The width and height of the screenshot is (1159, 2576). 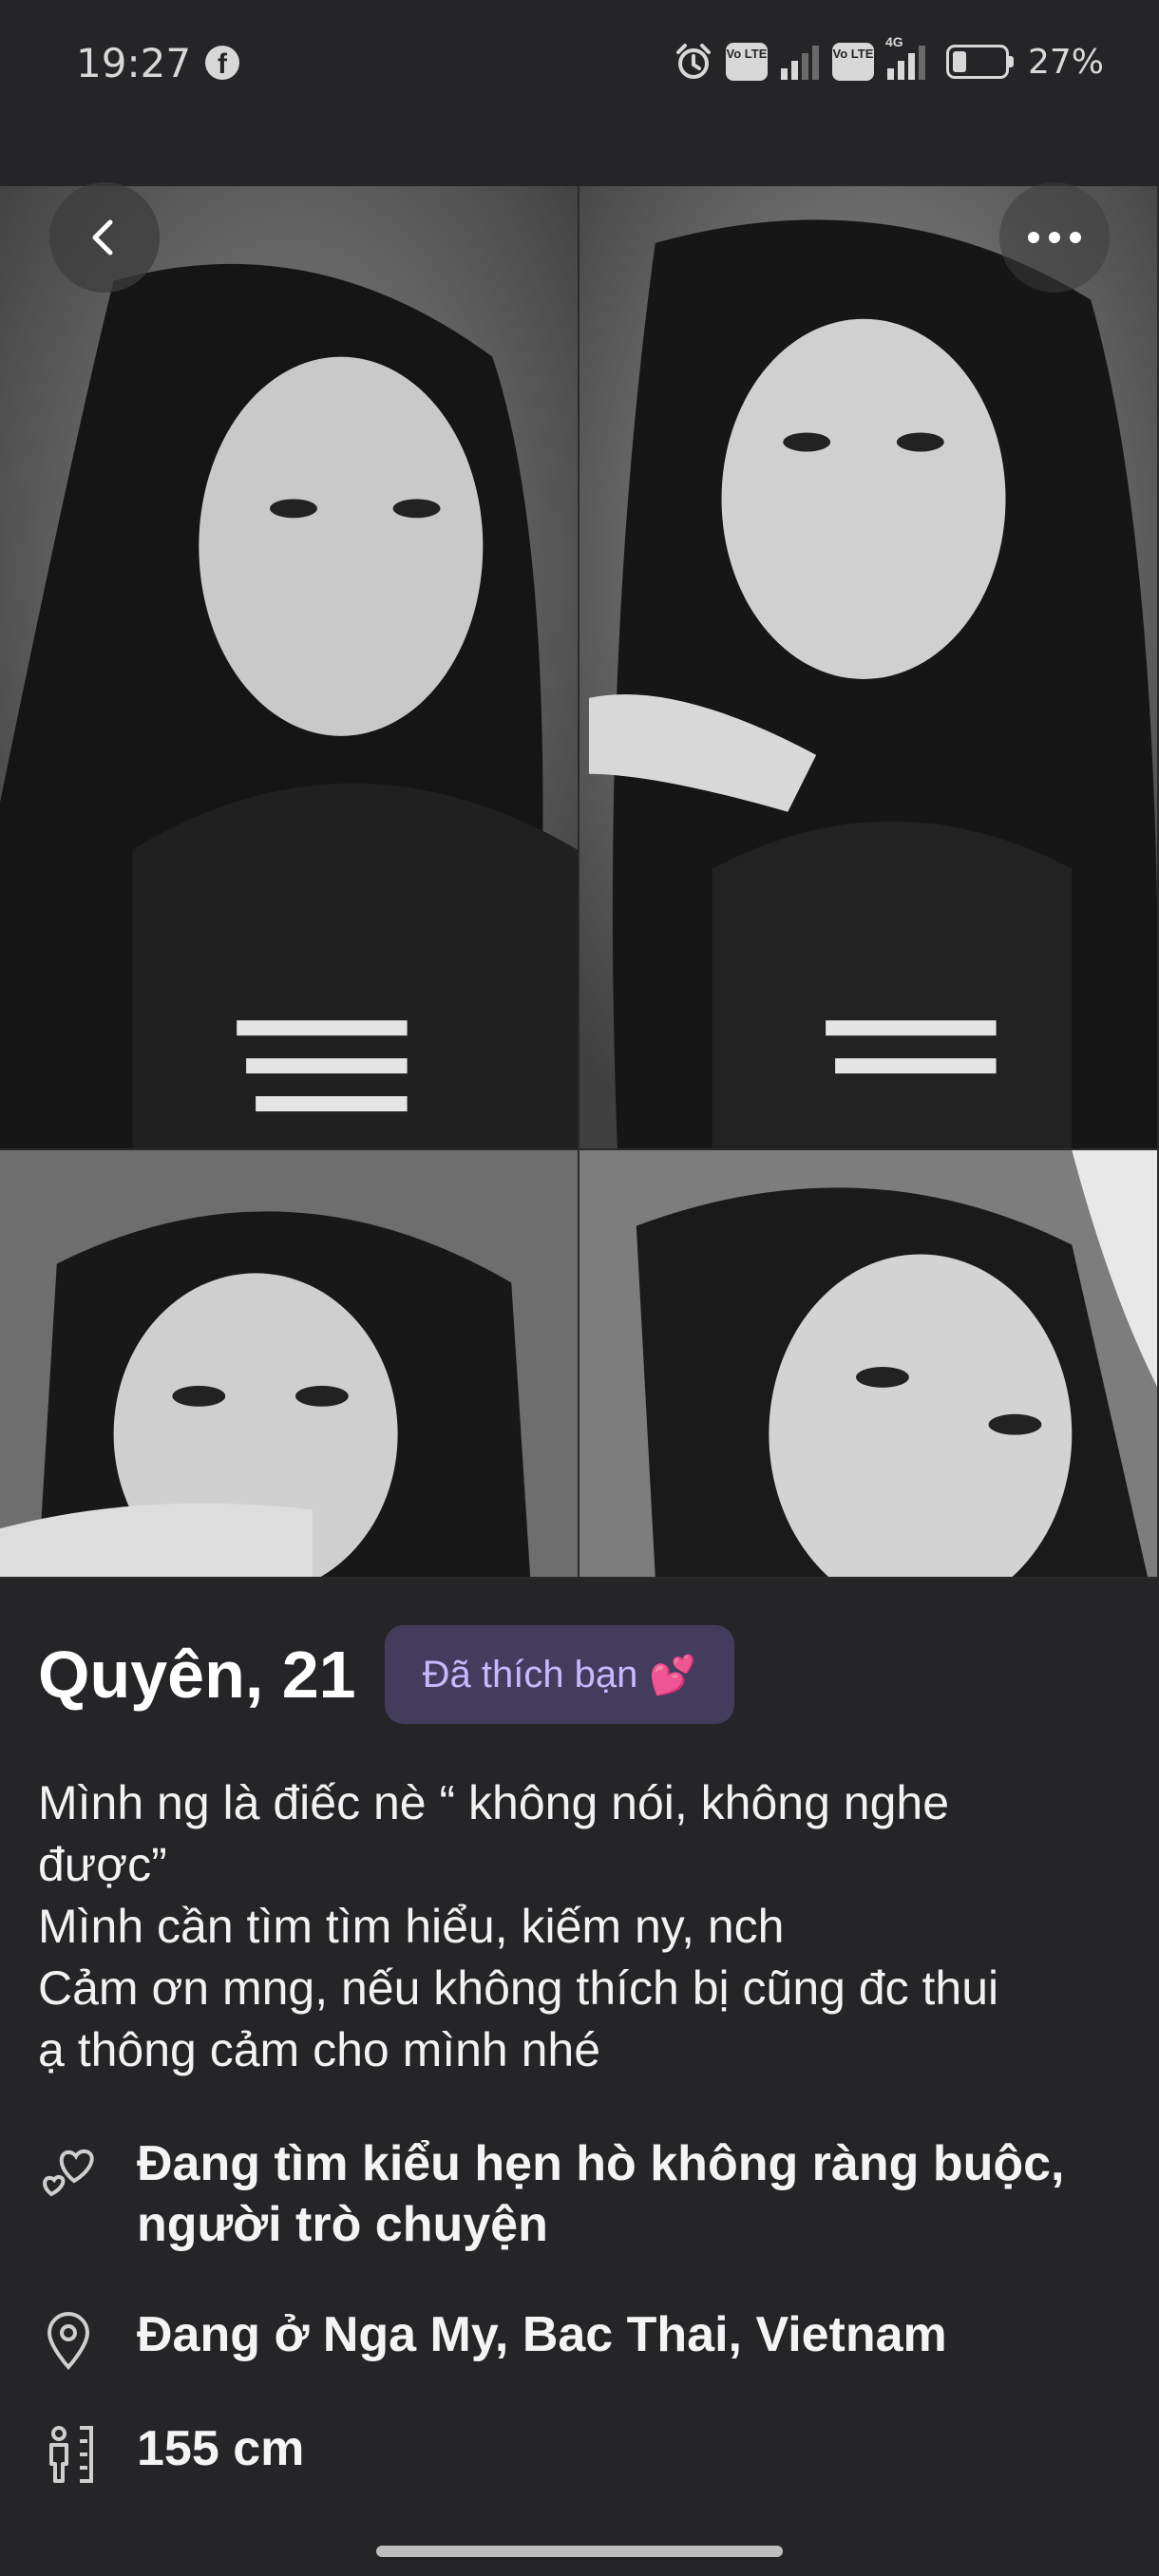 I want to click on volte-icon-2: Vo LTE, so click(x=852, y=62).